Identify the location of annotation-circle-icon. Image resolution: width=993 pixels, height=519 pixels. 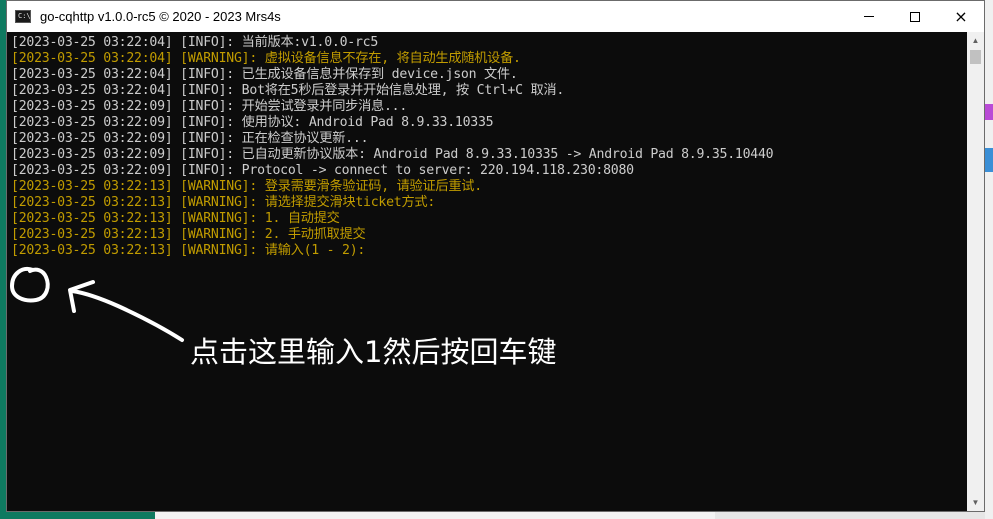
(29, 285).